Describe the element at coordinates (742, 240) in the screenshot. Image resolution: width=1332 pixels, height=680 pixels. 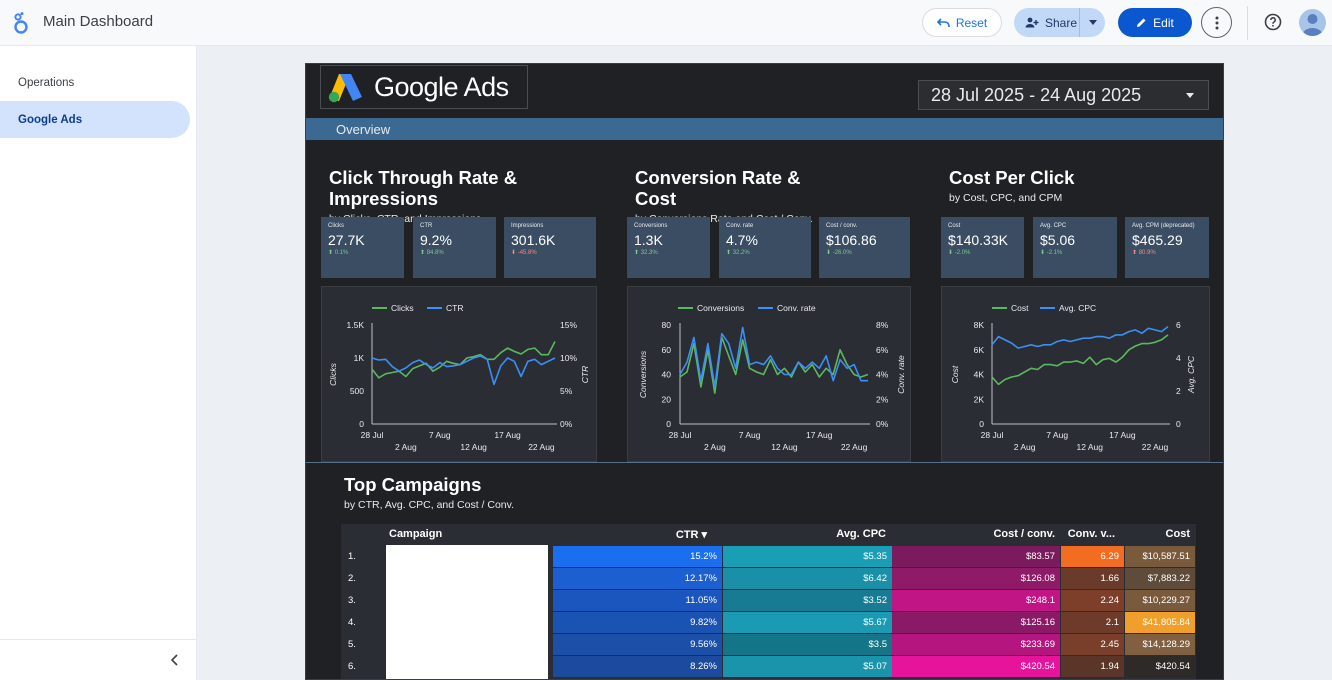
I see `kpi-value: 4.7%` at that location.